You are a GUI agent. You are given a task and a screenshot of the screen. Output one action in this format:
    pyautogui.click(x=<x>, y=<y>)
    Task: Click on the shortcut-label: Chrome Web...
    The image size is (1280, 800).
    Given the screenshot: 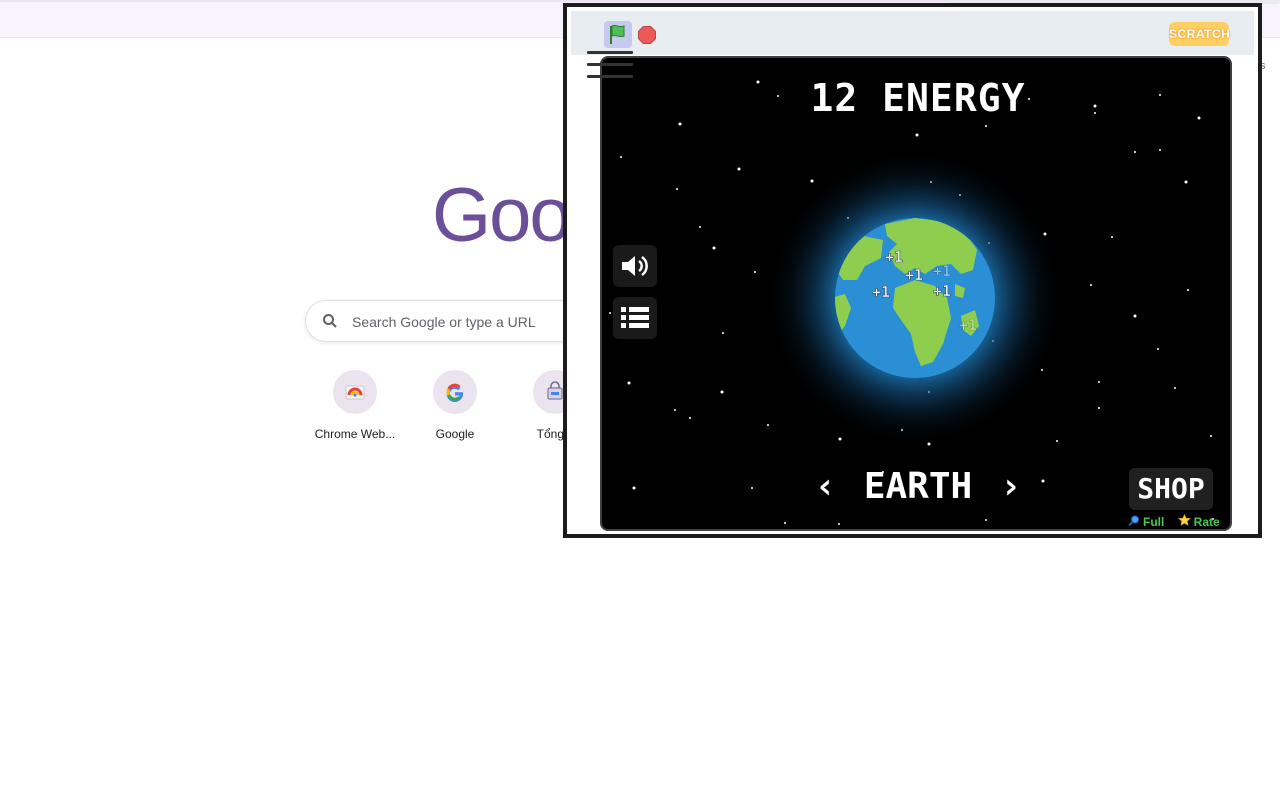 What is the action you would take?
    pyautogui.click(x=355, y=434)
    